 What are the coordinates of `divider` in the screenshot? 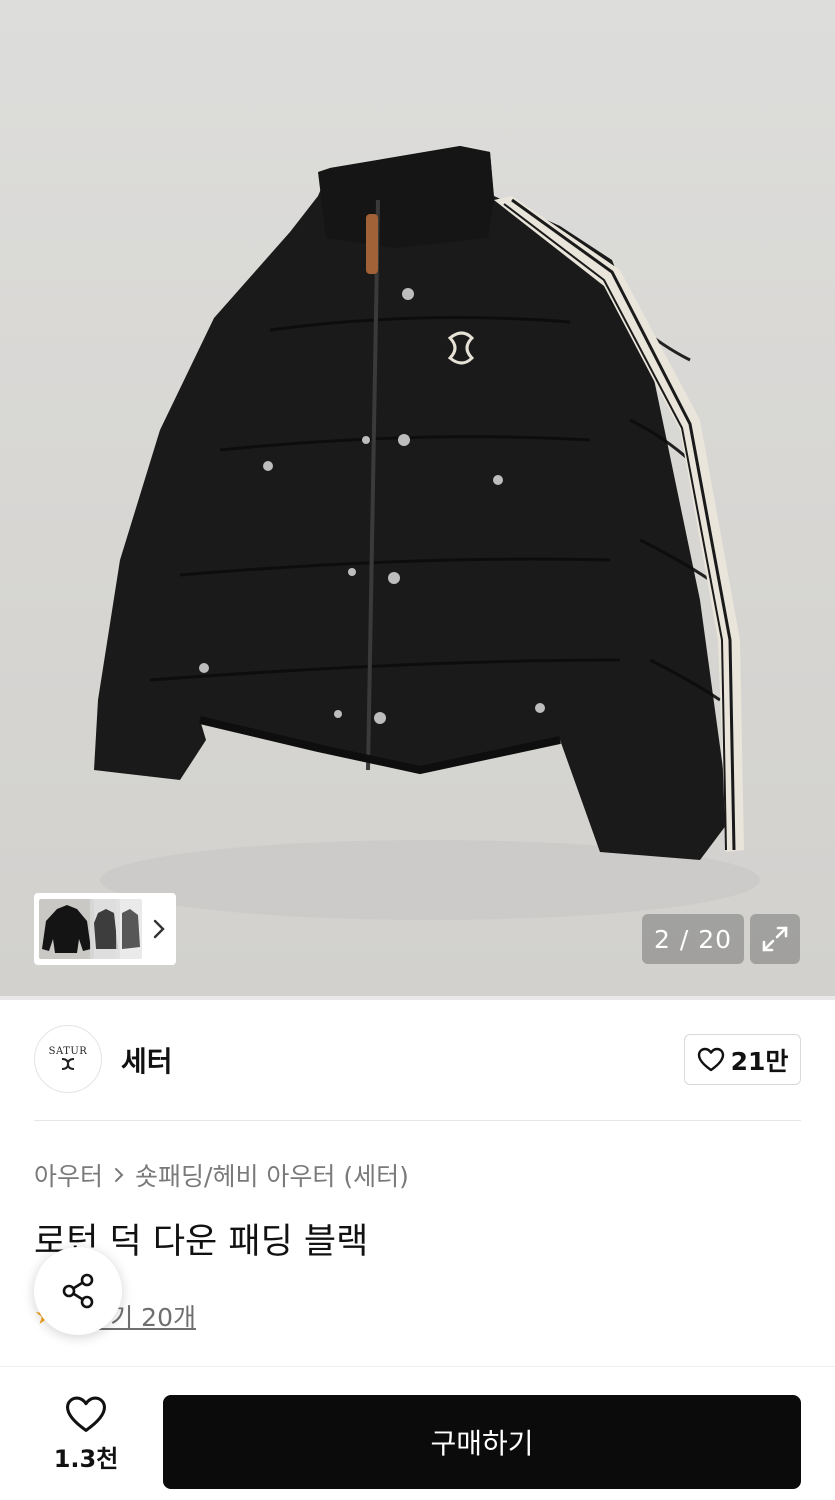 It's located at (417, 1120).